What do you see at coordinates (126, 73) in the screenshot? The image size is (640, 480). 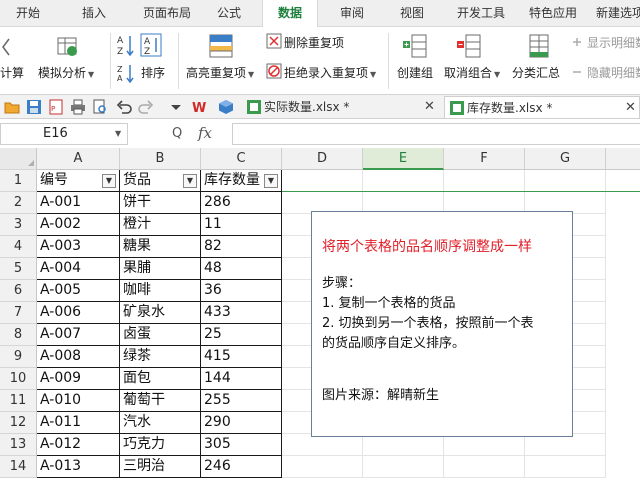 I see `sort-descending-icon: ZA` at bounding box center [126, 73].